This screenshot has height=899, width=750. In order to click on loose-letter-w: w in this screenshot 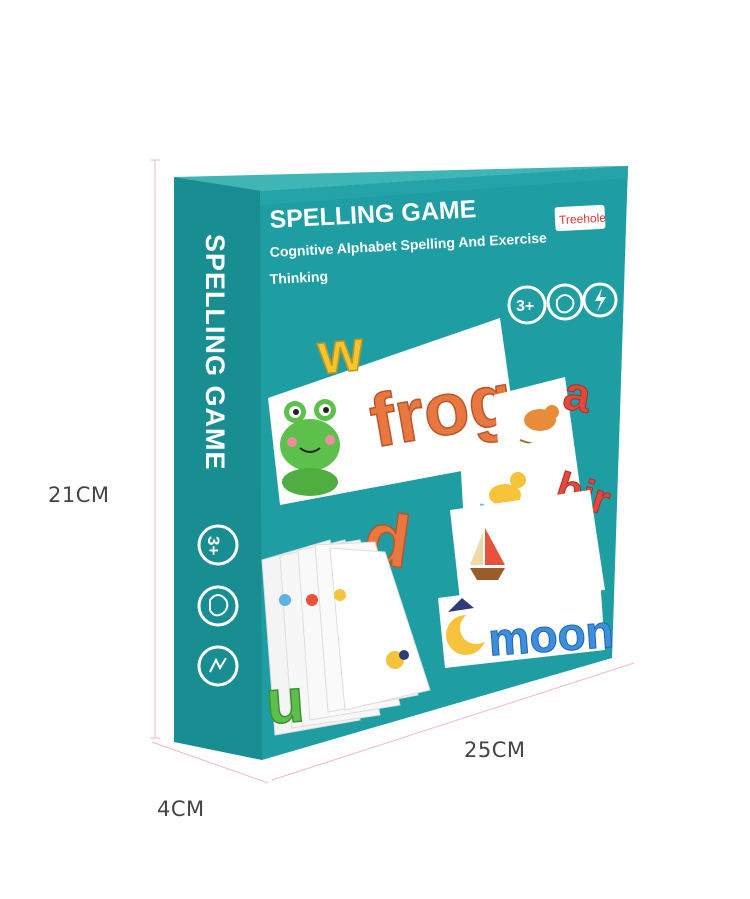, I will do `click(341, 353)`.